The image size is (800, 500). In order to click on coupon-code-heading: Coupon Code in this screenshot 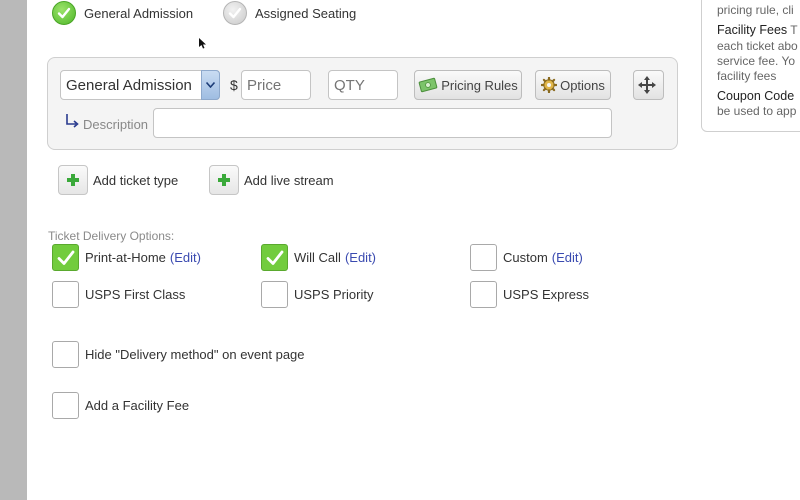, I will do `click(756, 96)`.